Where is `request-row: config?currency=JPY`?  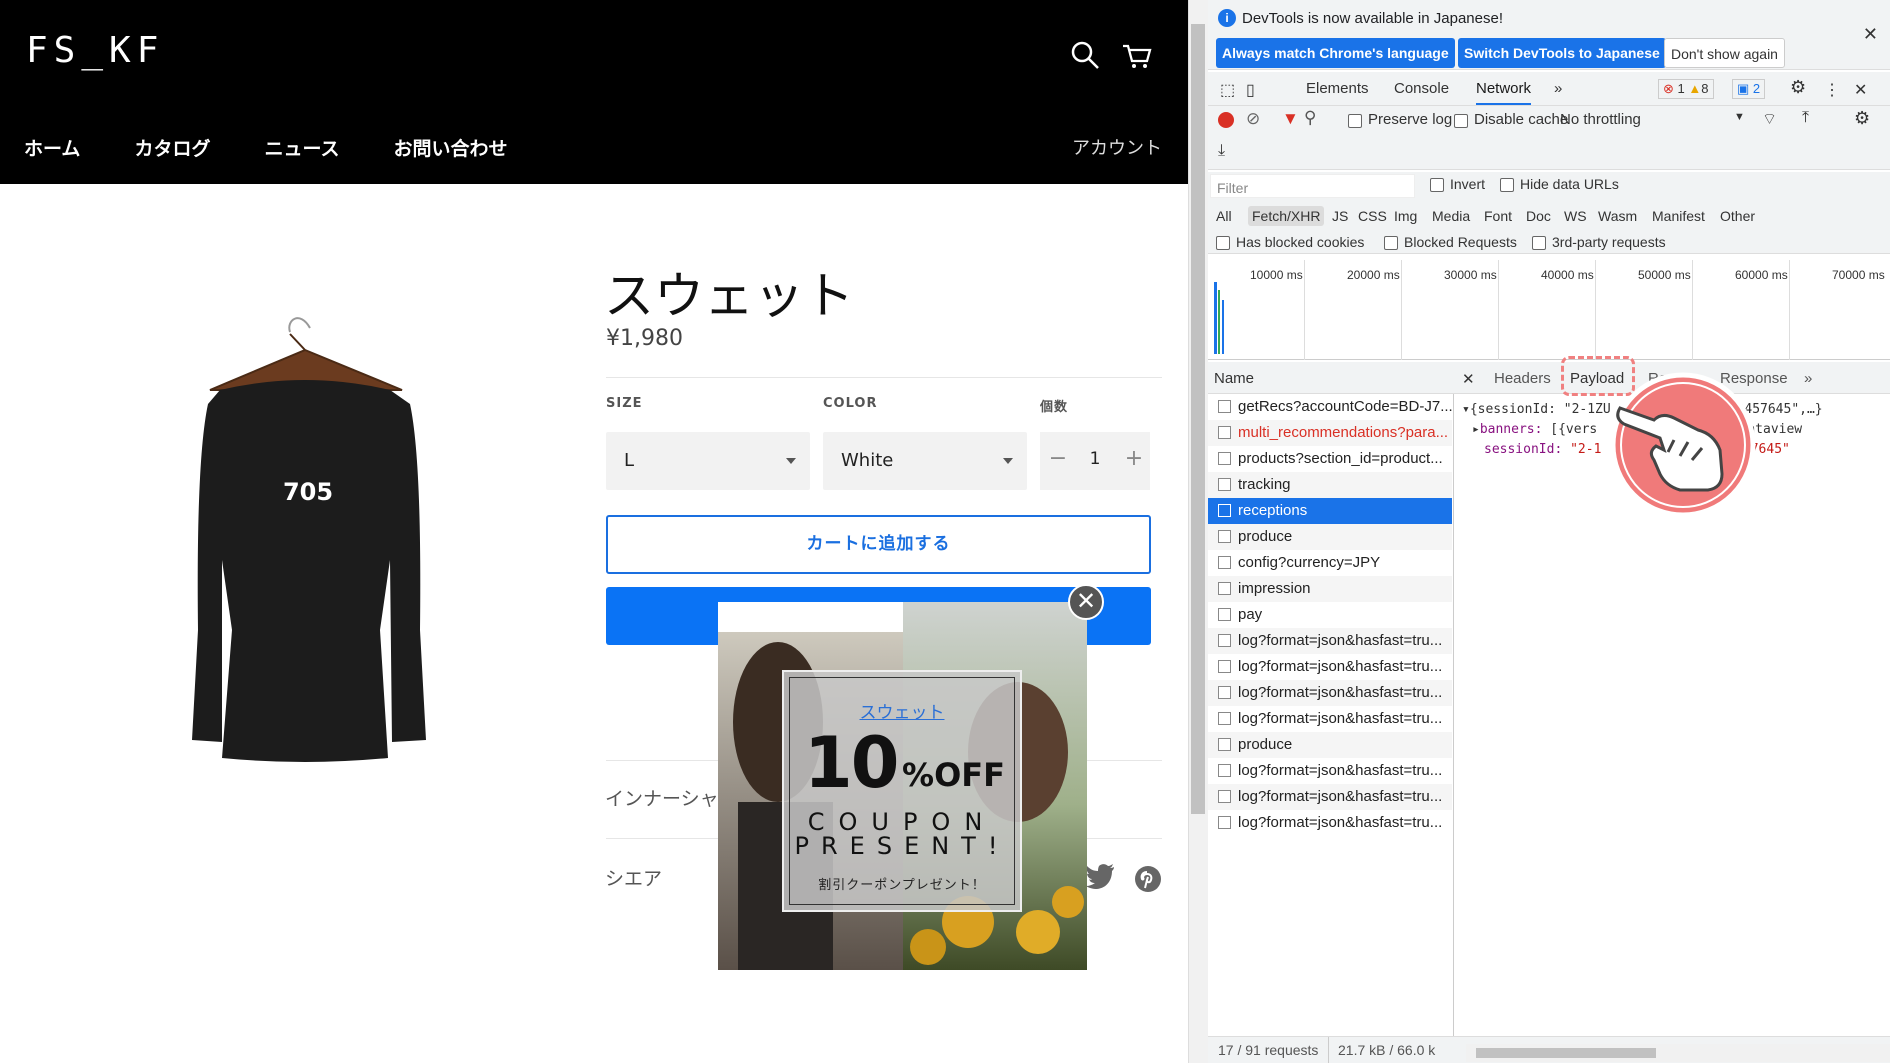 request-row: config?currency=JPY is located at coordinates (1330, 563).